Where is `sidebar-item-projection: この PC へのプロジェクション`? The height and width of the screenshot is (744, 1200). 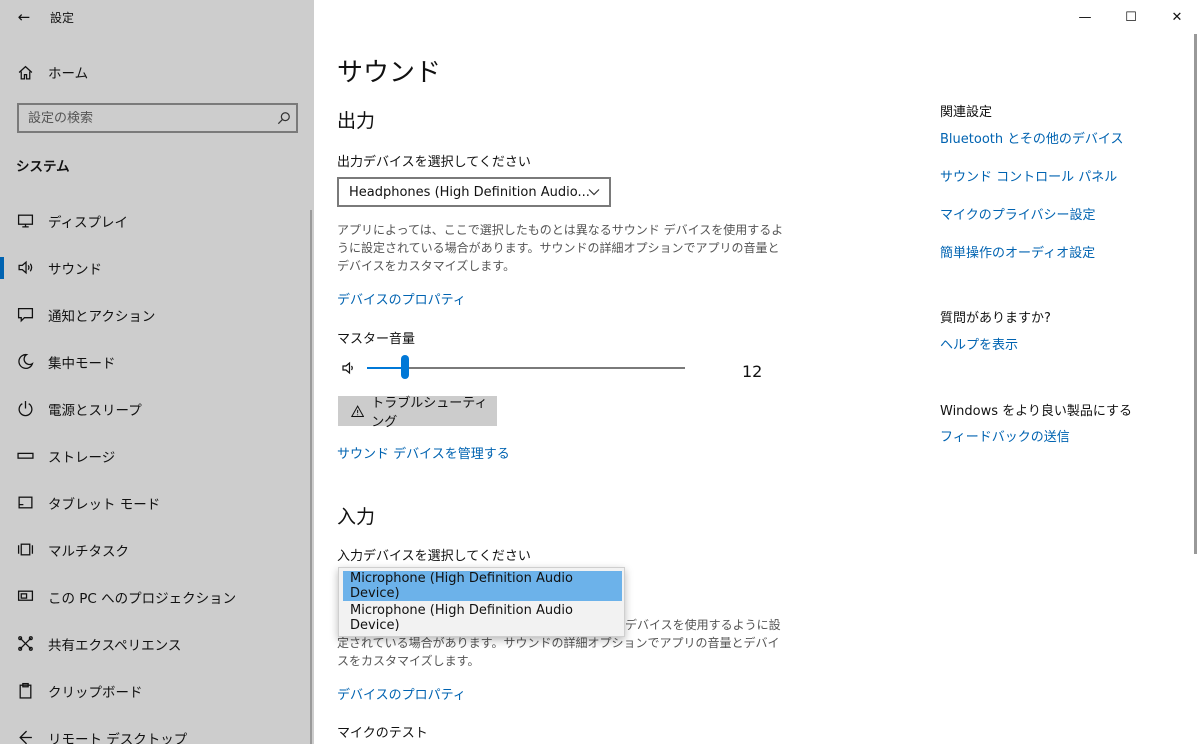 sidebar-item-projection: この PC へのプロジェクション is located at coordinates (157, 596).